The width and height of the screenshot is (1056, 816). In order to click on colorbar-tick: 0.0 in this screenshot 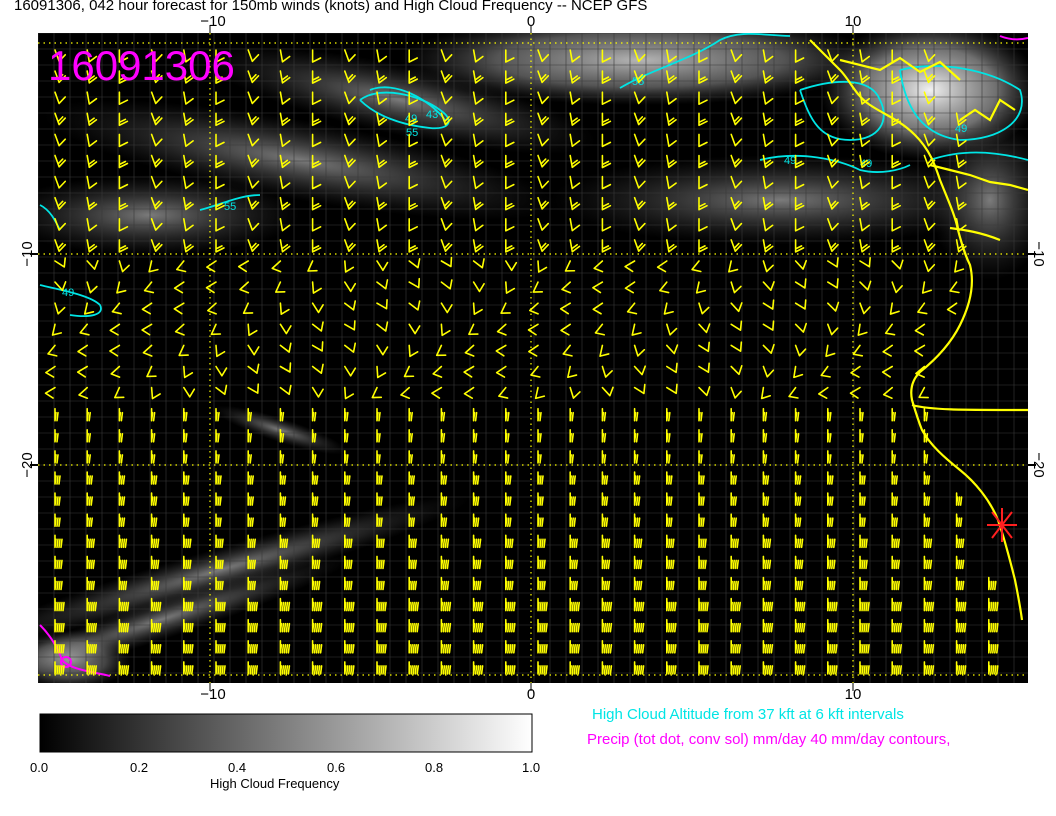, I will do `click(39, 767)`.